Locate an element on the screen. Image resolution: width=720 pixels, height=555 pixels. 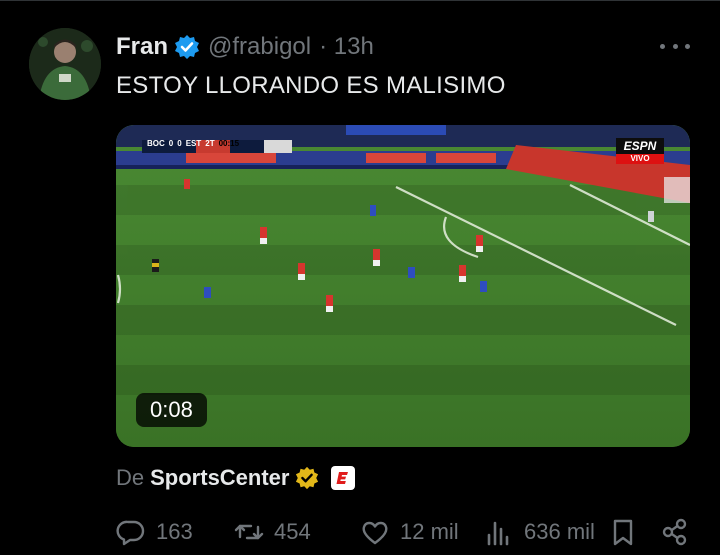
views-icon is located at coordinates (499, 532).